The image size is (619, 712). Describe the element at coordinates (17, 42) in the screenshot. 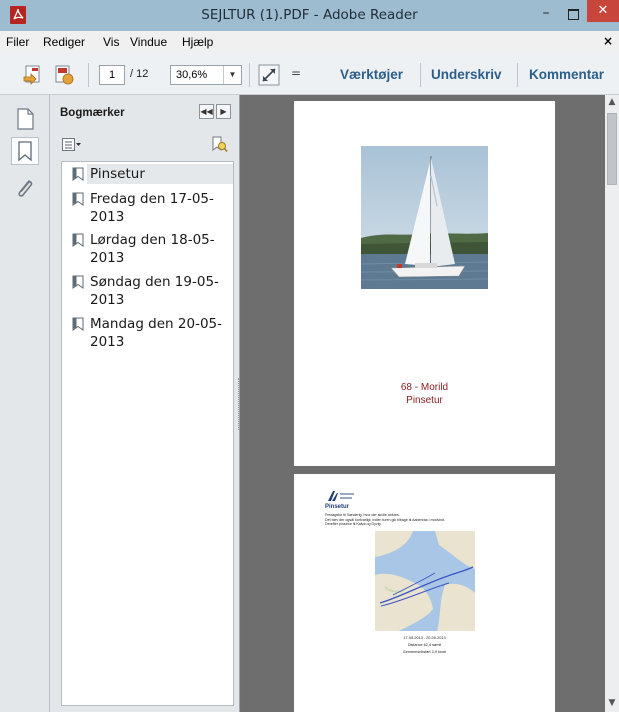

I see `menu-filer: Filer` at that location.